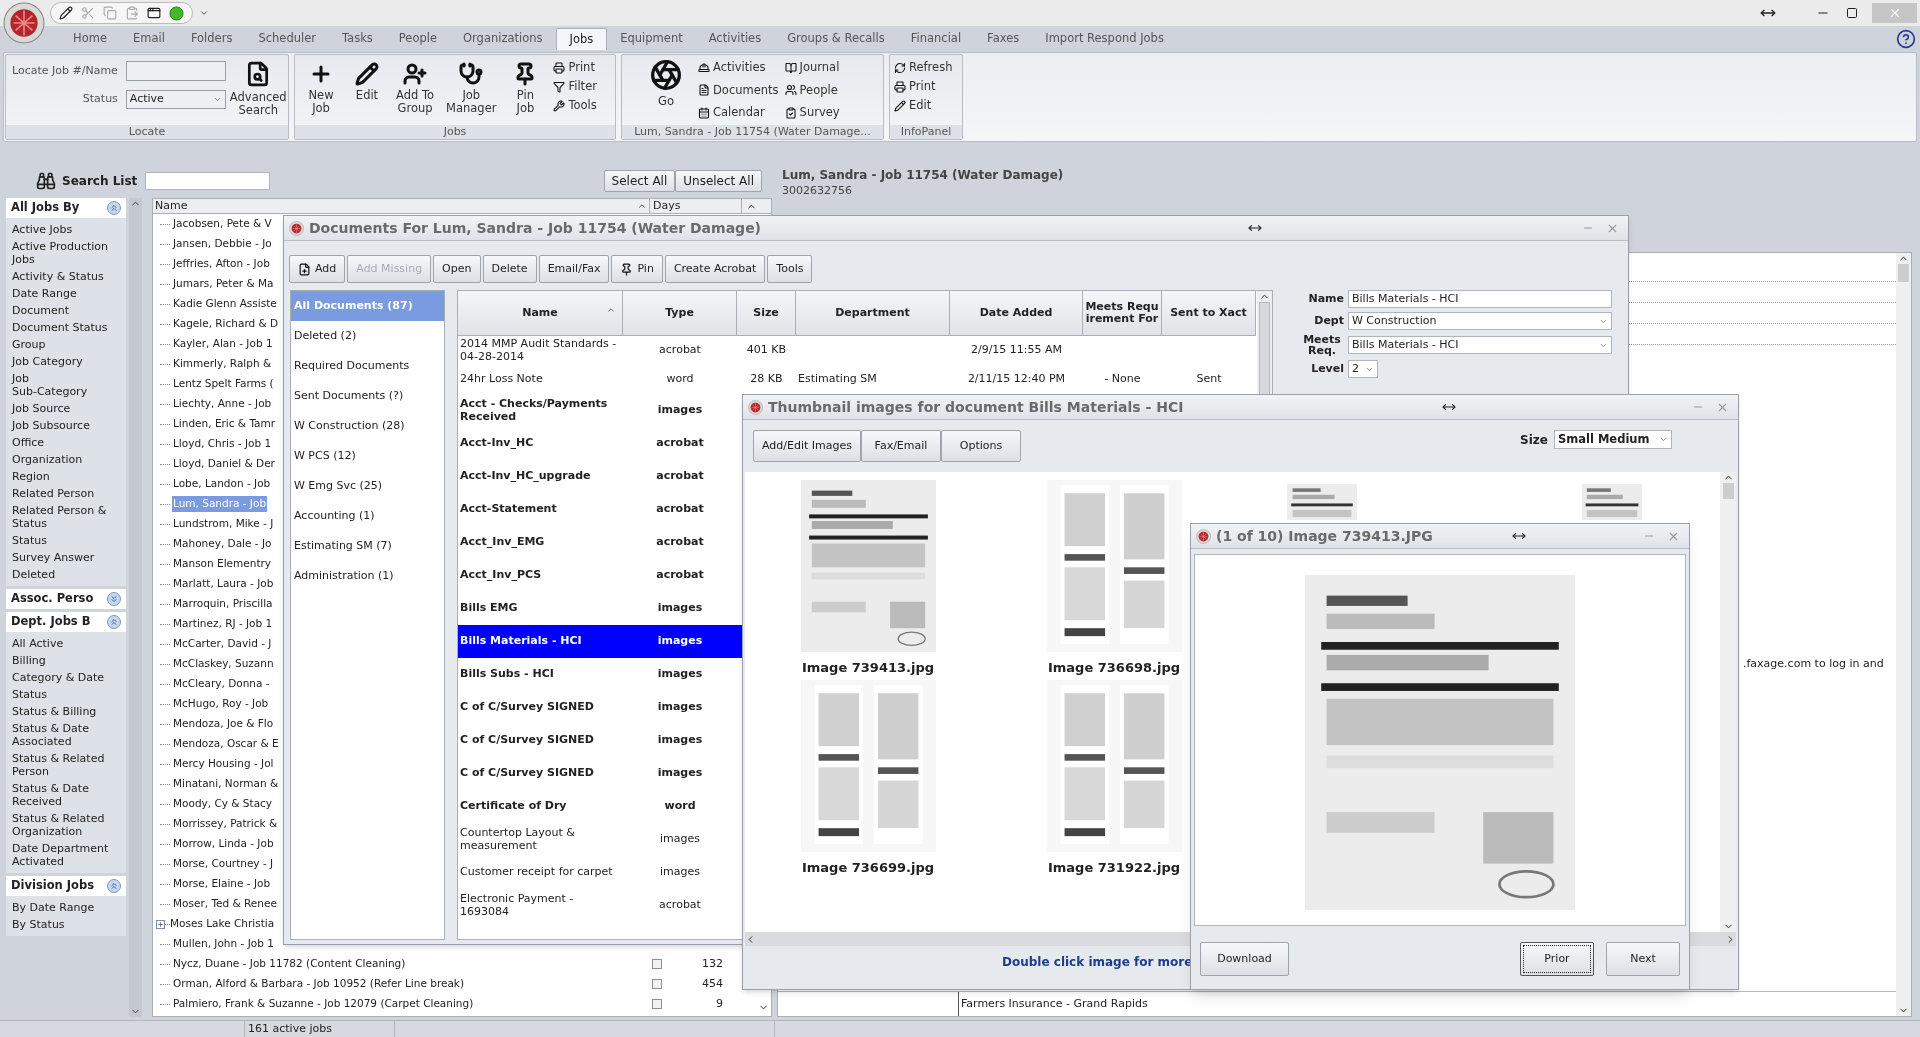 The width and height of the screenshot is (1920, 1037). Describe the element at coordinates (790, 269) in the screenshot. I see `toolbar-button: Tools` at that location.